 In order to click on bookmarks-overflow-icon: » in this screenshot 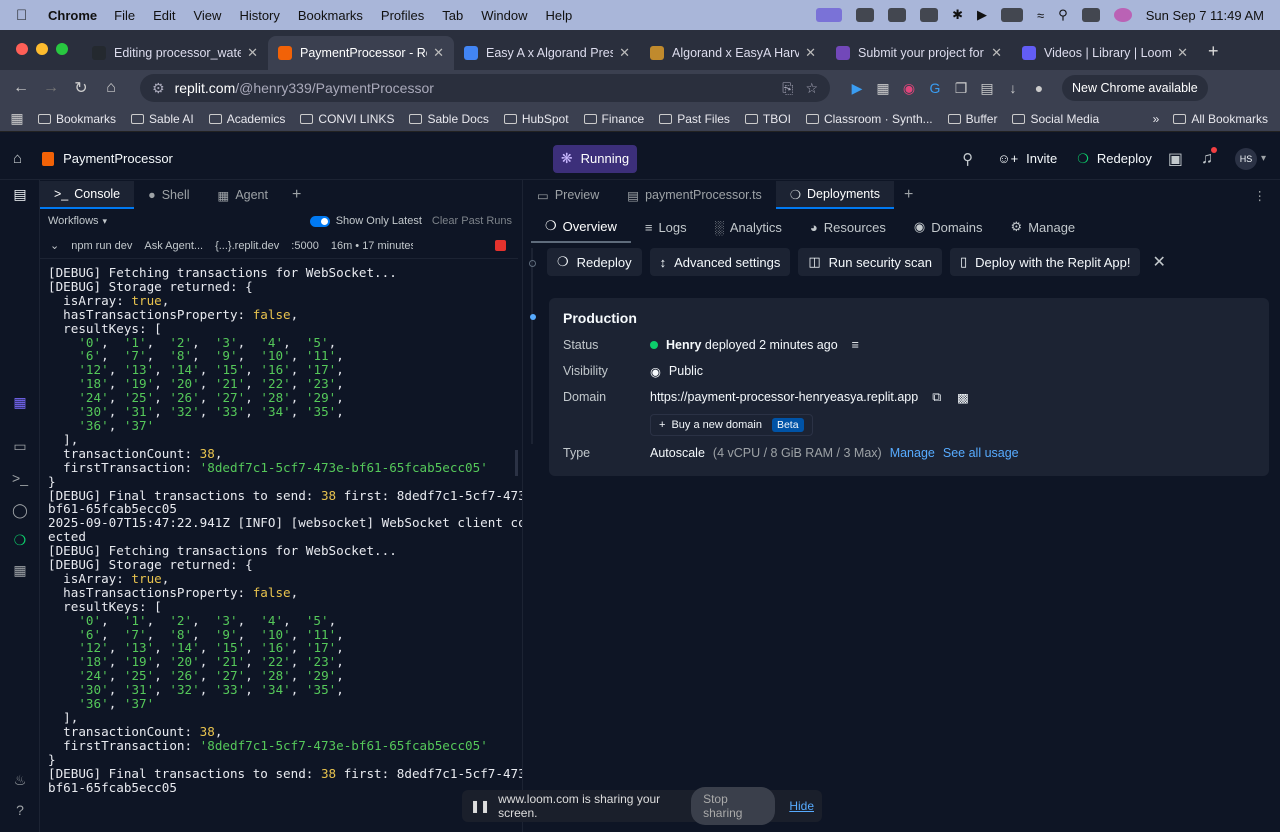, I will do `click(1156, 119)`.